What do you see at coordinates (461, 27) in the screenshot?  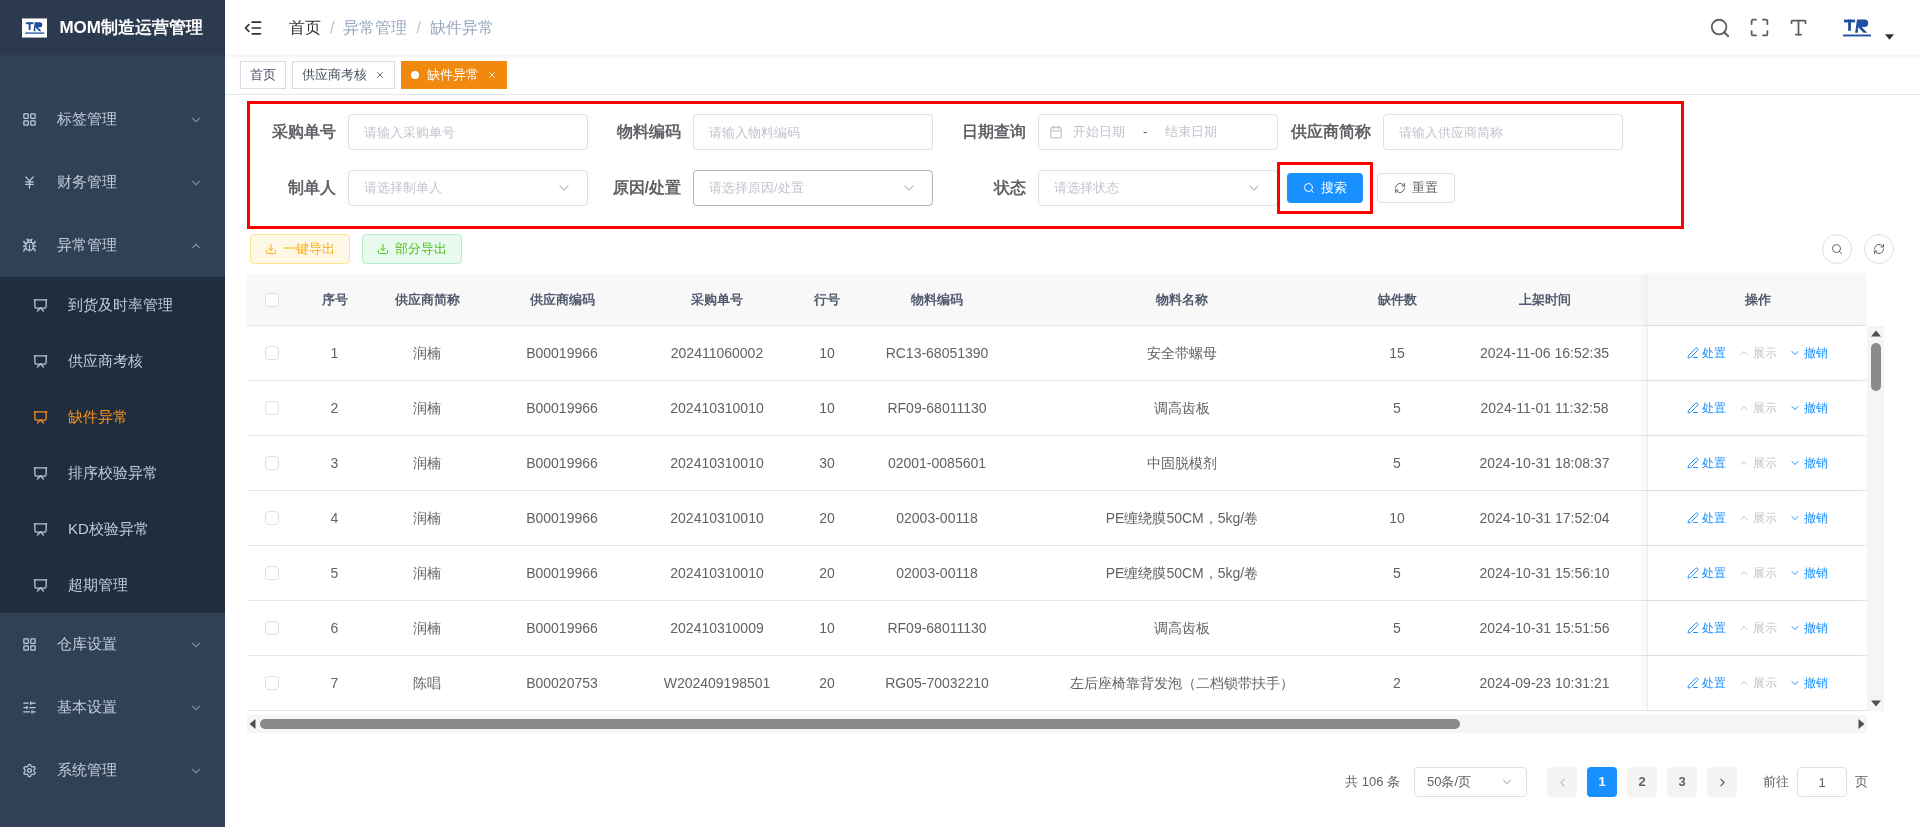 I see `breadcrumb-item: 缺件异常` at bounding box center [461, 27].